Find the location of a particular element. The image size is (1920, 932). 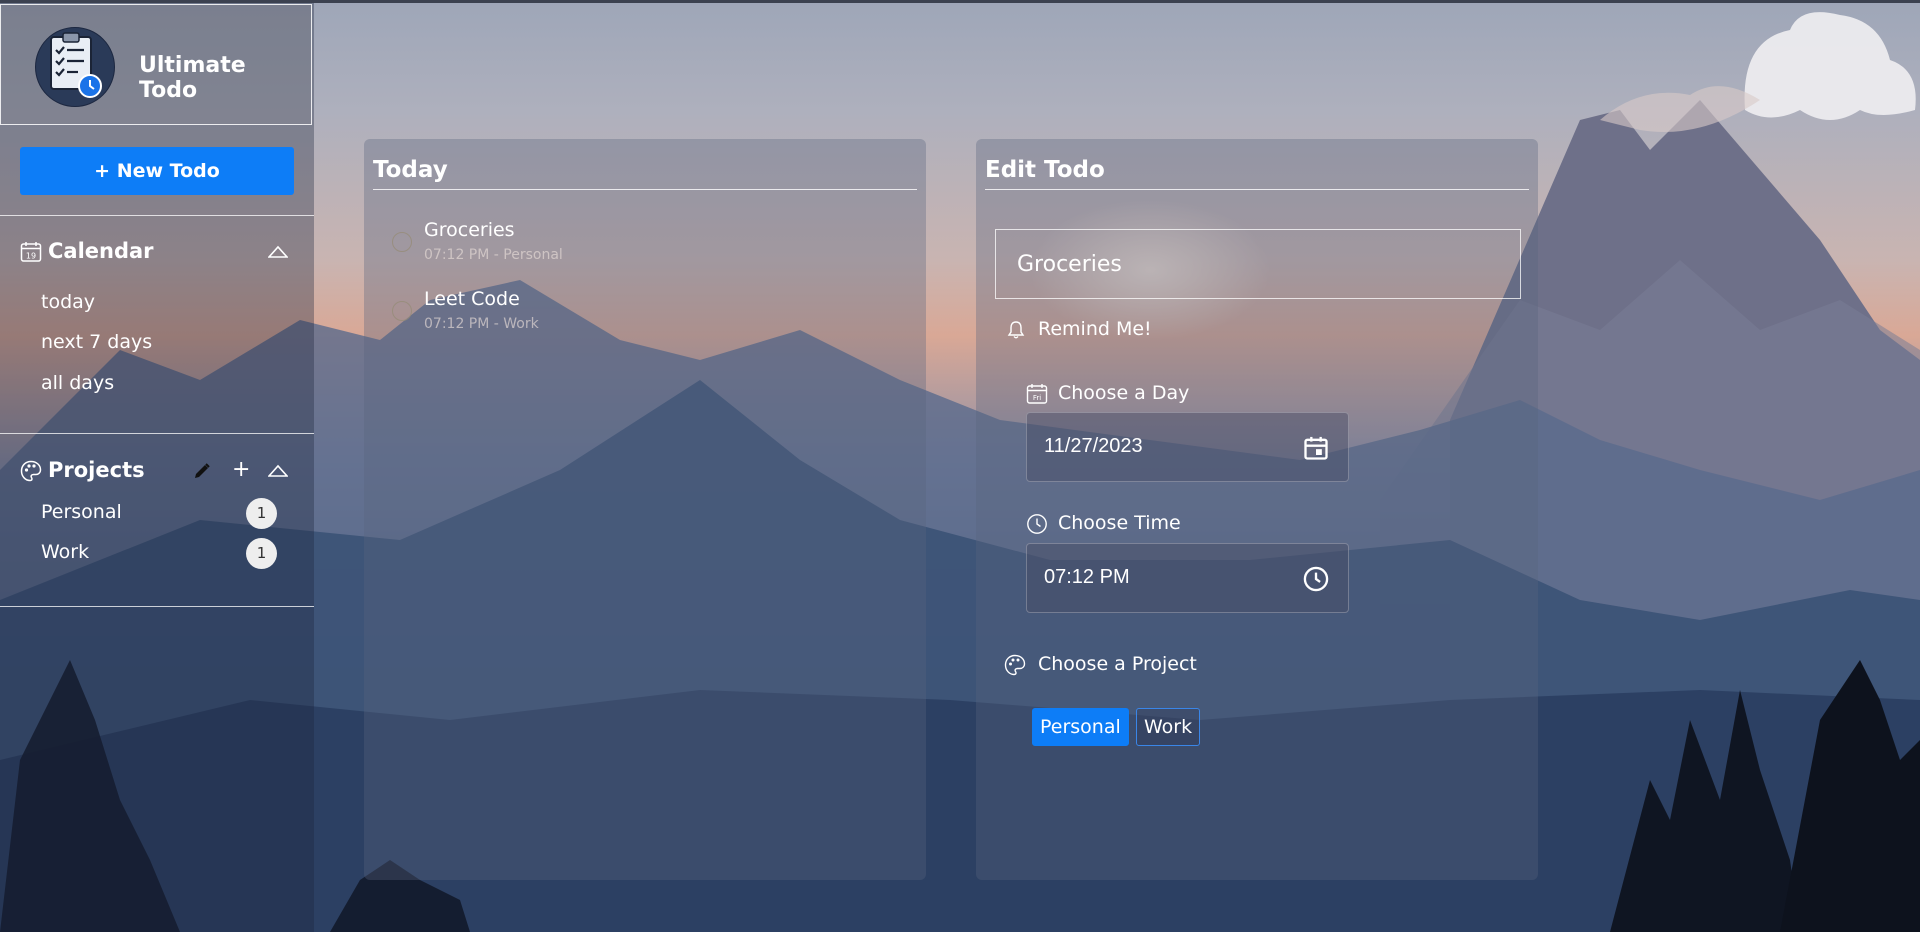

choose-project-label: Choose a Project is located at coordinates (1117, 664).